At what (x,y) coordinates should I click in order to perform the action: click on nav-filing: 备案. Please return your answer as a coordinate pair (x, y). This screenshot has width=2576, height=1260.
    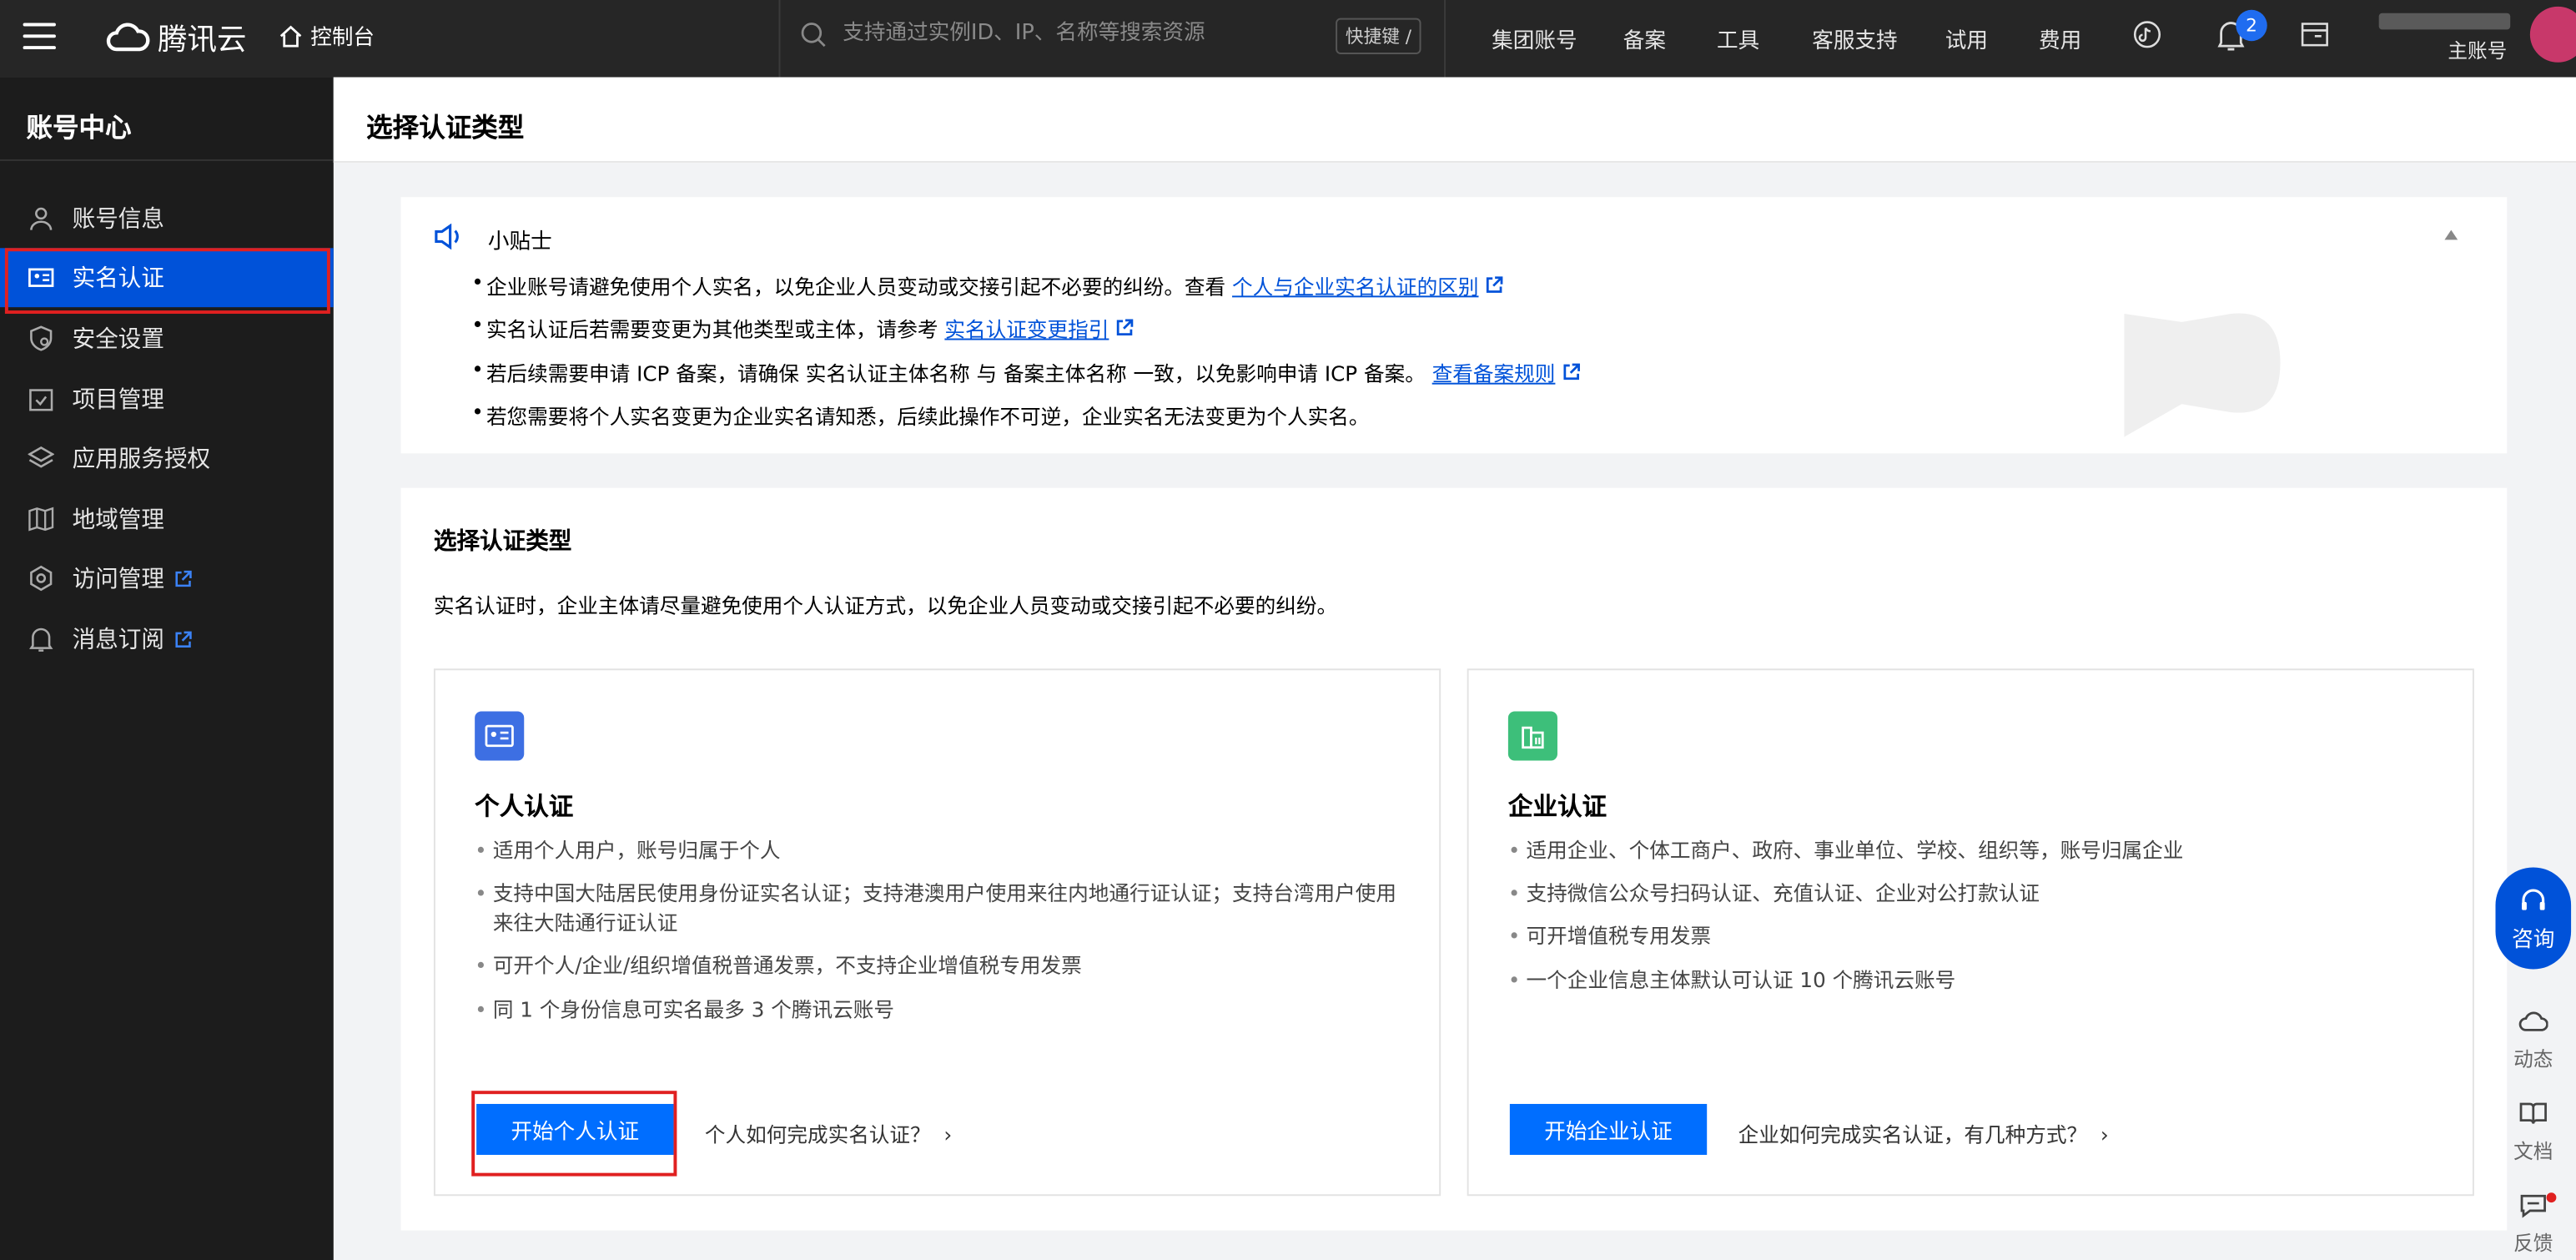
    Looking at the image, I should click on (1644, 38).